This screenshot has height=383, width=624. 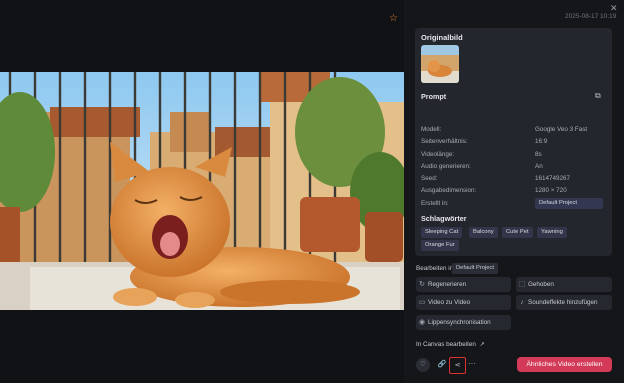 I want to click on meta-value-seed: 1614749267, so click(x=553, y=178).